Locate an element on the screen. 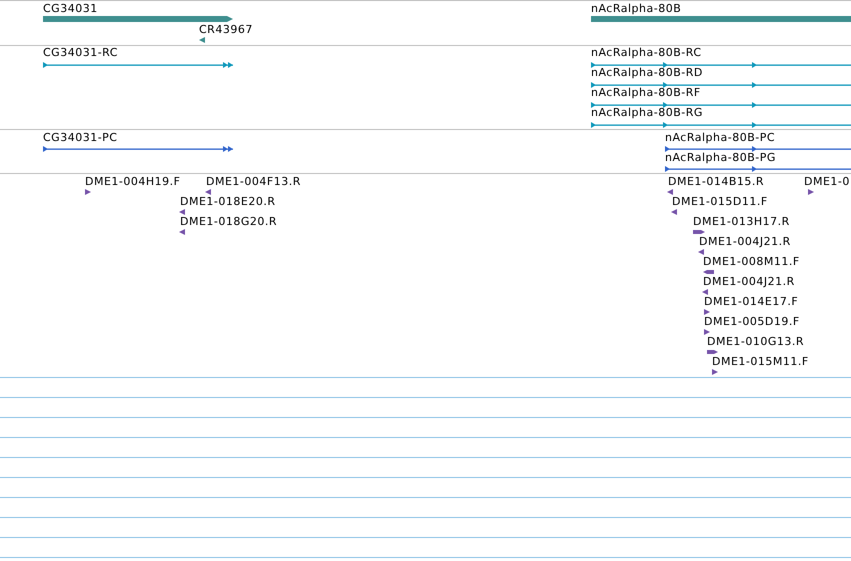  feature-label: DME1-015D11.F is located at coordinates (720, 202).